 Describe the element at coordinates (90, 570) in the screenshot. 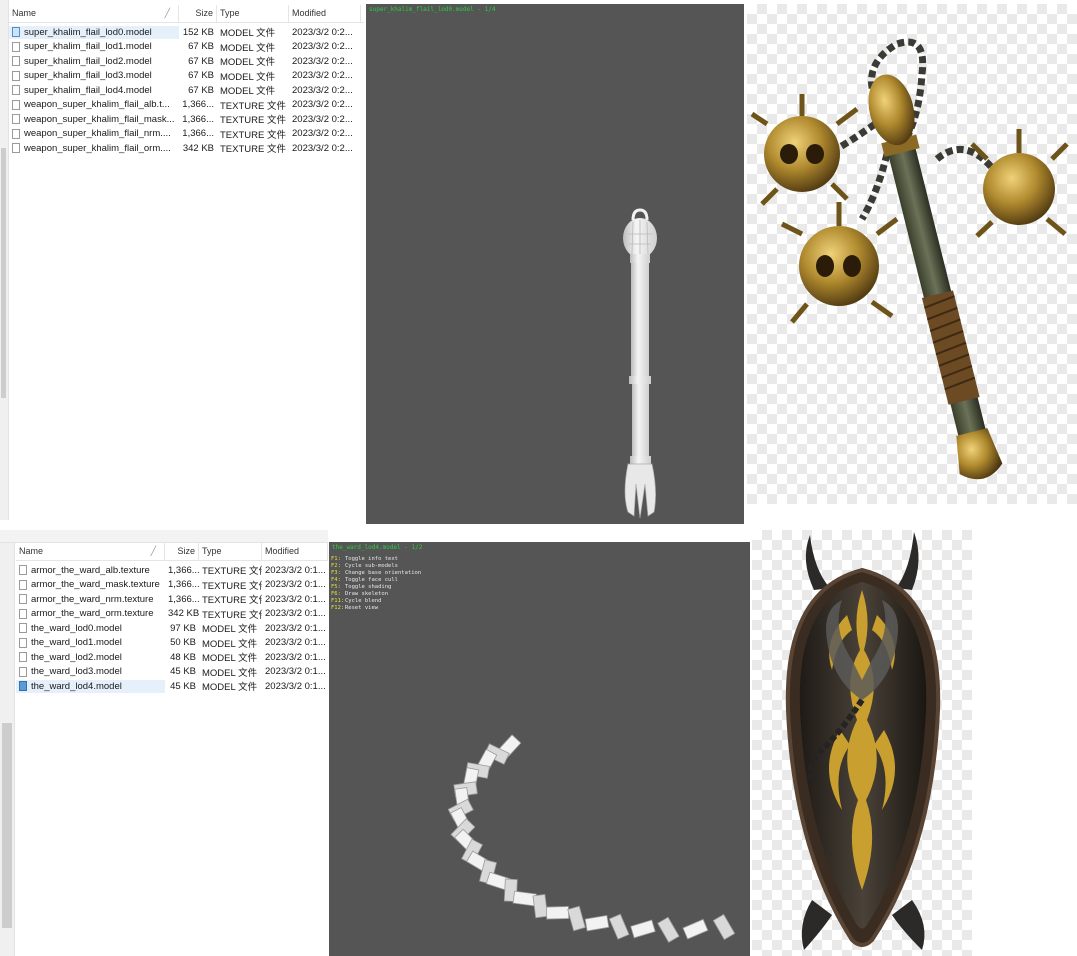

I see `file-name-cell: armor_the_ward_alb.texture` at that location.